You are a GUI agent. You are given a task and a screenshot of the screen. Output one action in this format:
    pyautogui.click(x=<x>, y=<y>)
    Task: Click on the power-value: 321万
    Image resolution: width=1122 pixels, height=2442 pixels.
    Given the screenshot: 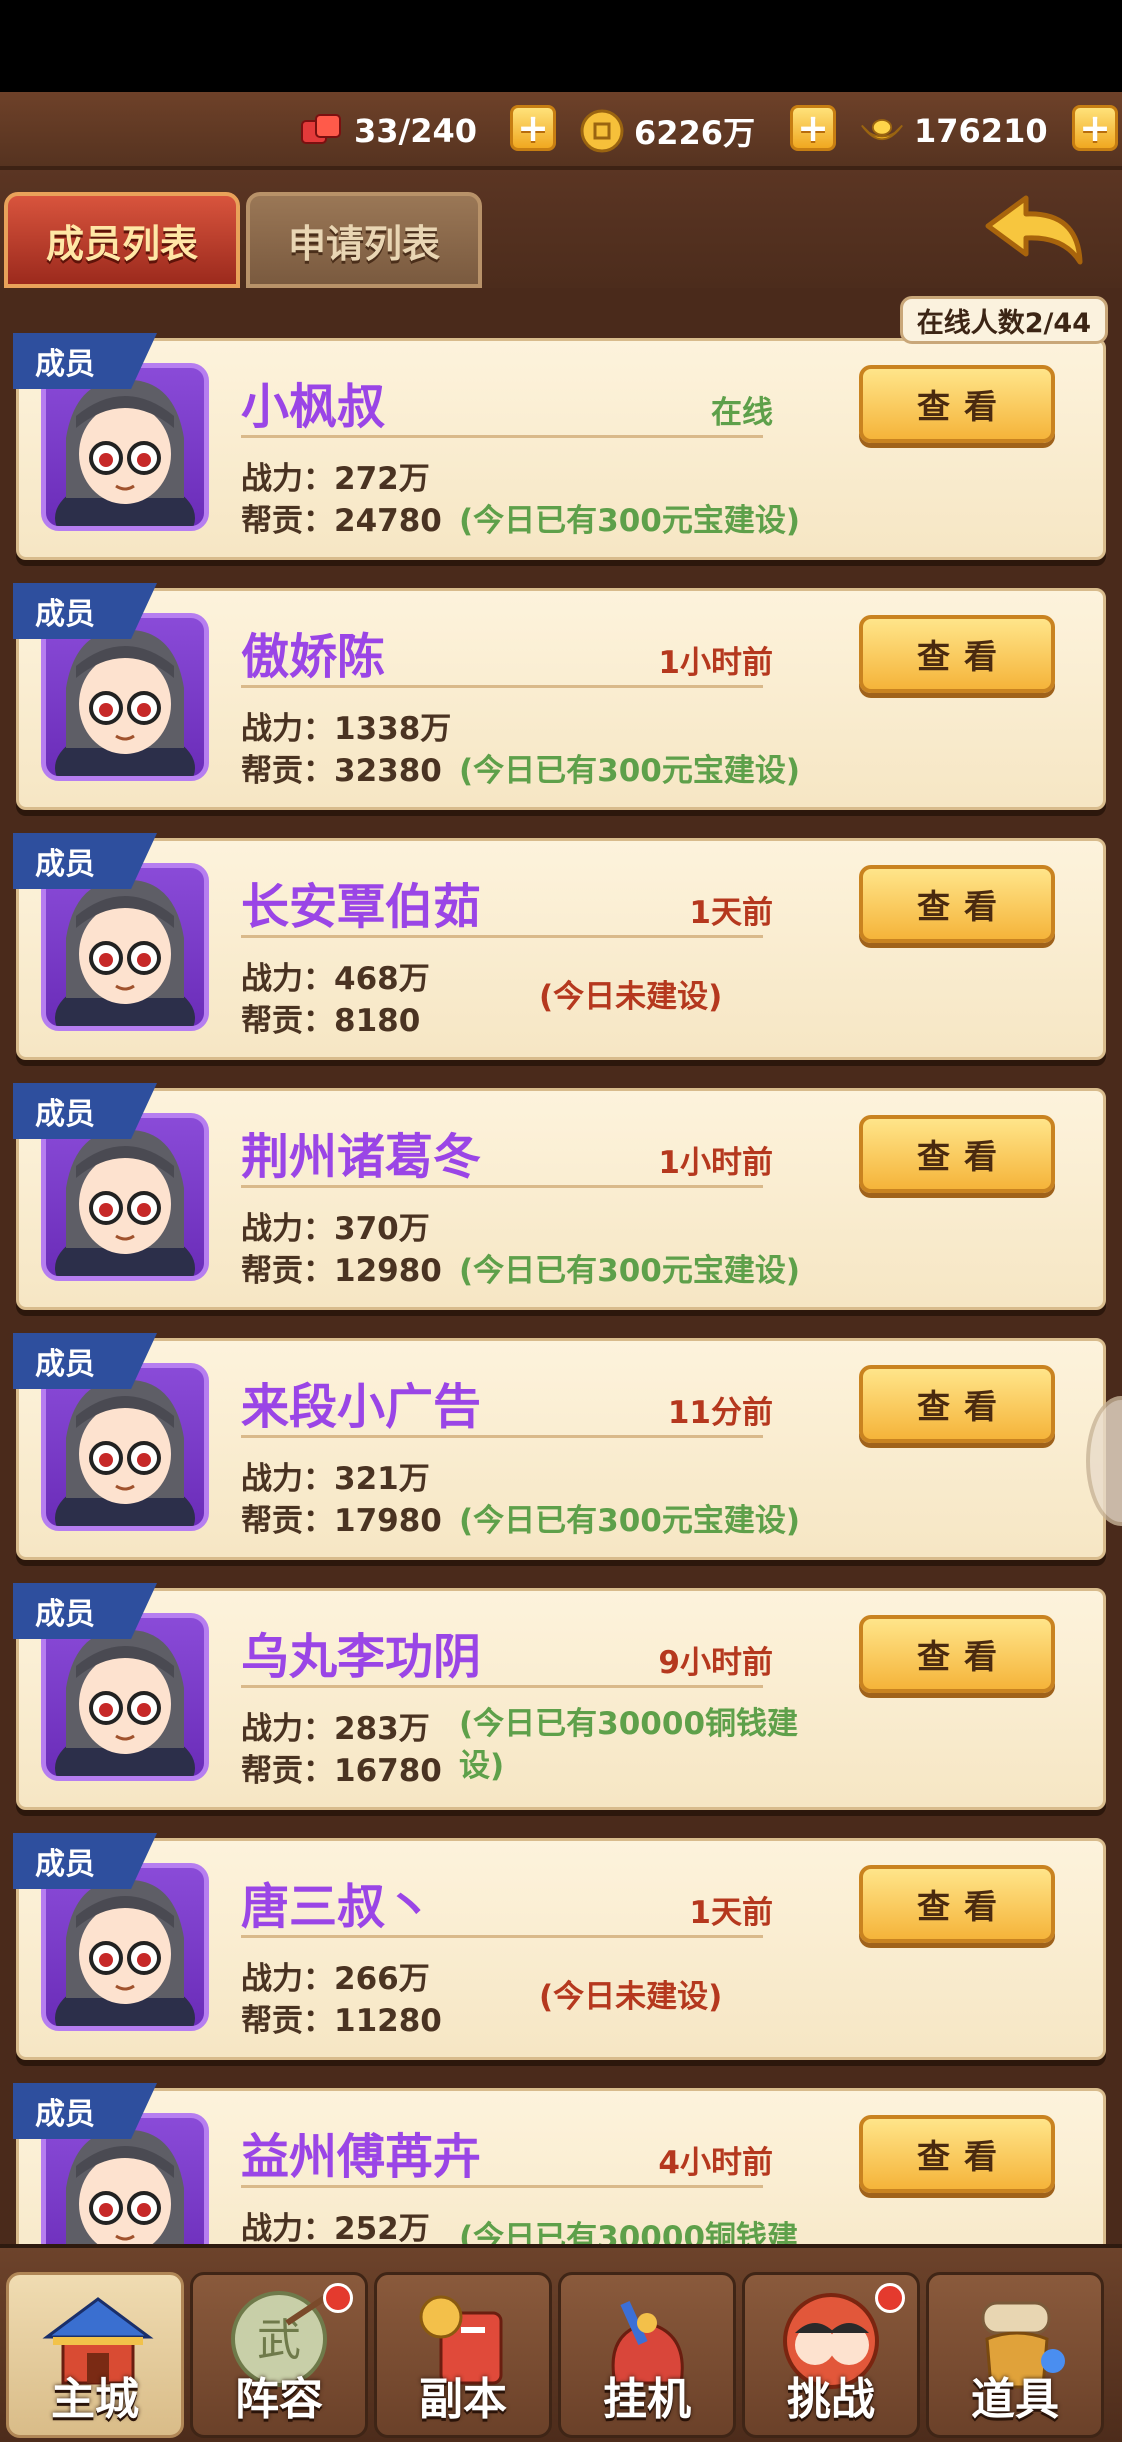 What is the action you would take?
    pyautogui.click(x=382, y=1479)
    